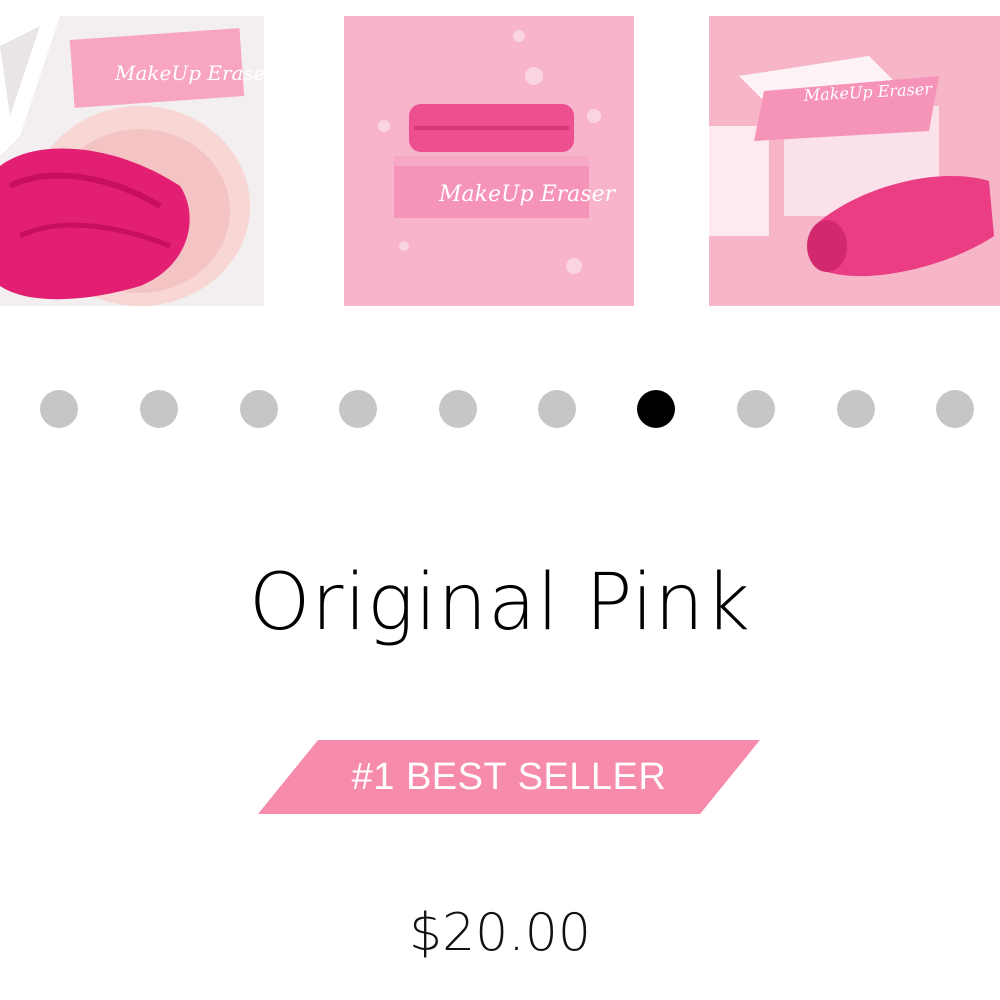  I want to click on gallery-thumbnail-2: MakeUp Eraser, so click(489, 161).